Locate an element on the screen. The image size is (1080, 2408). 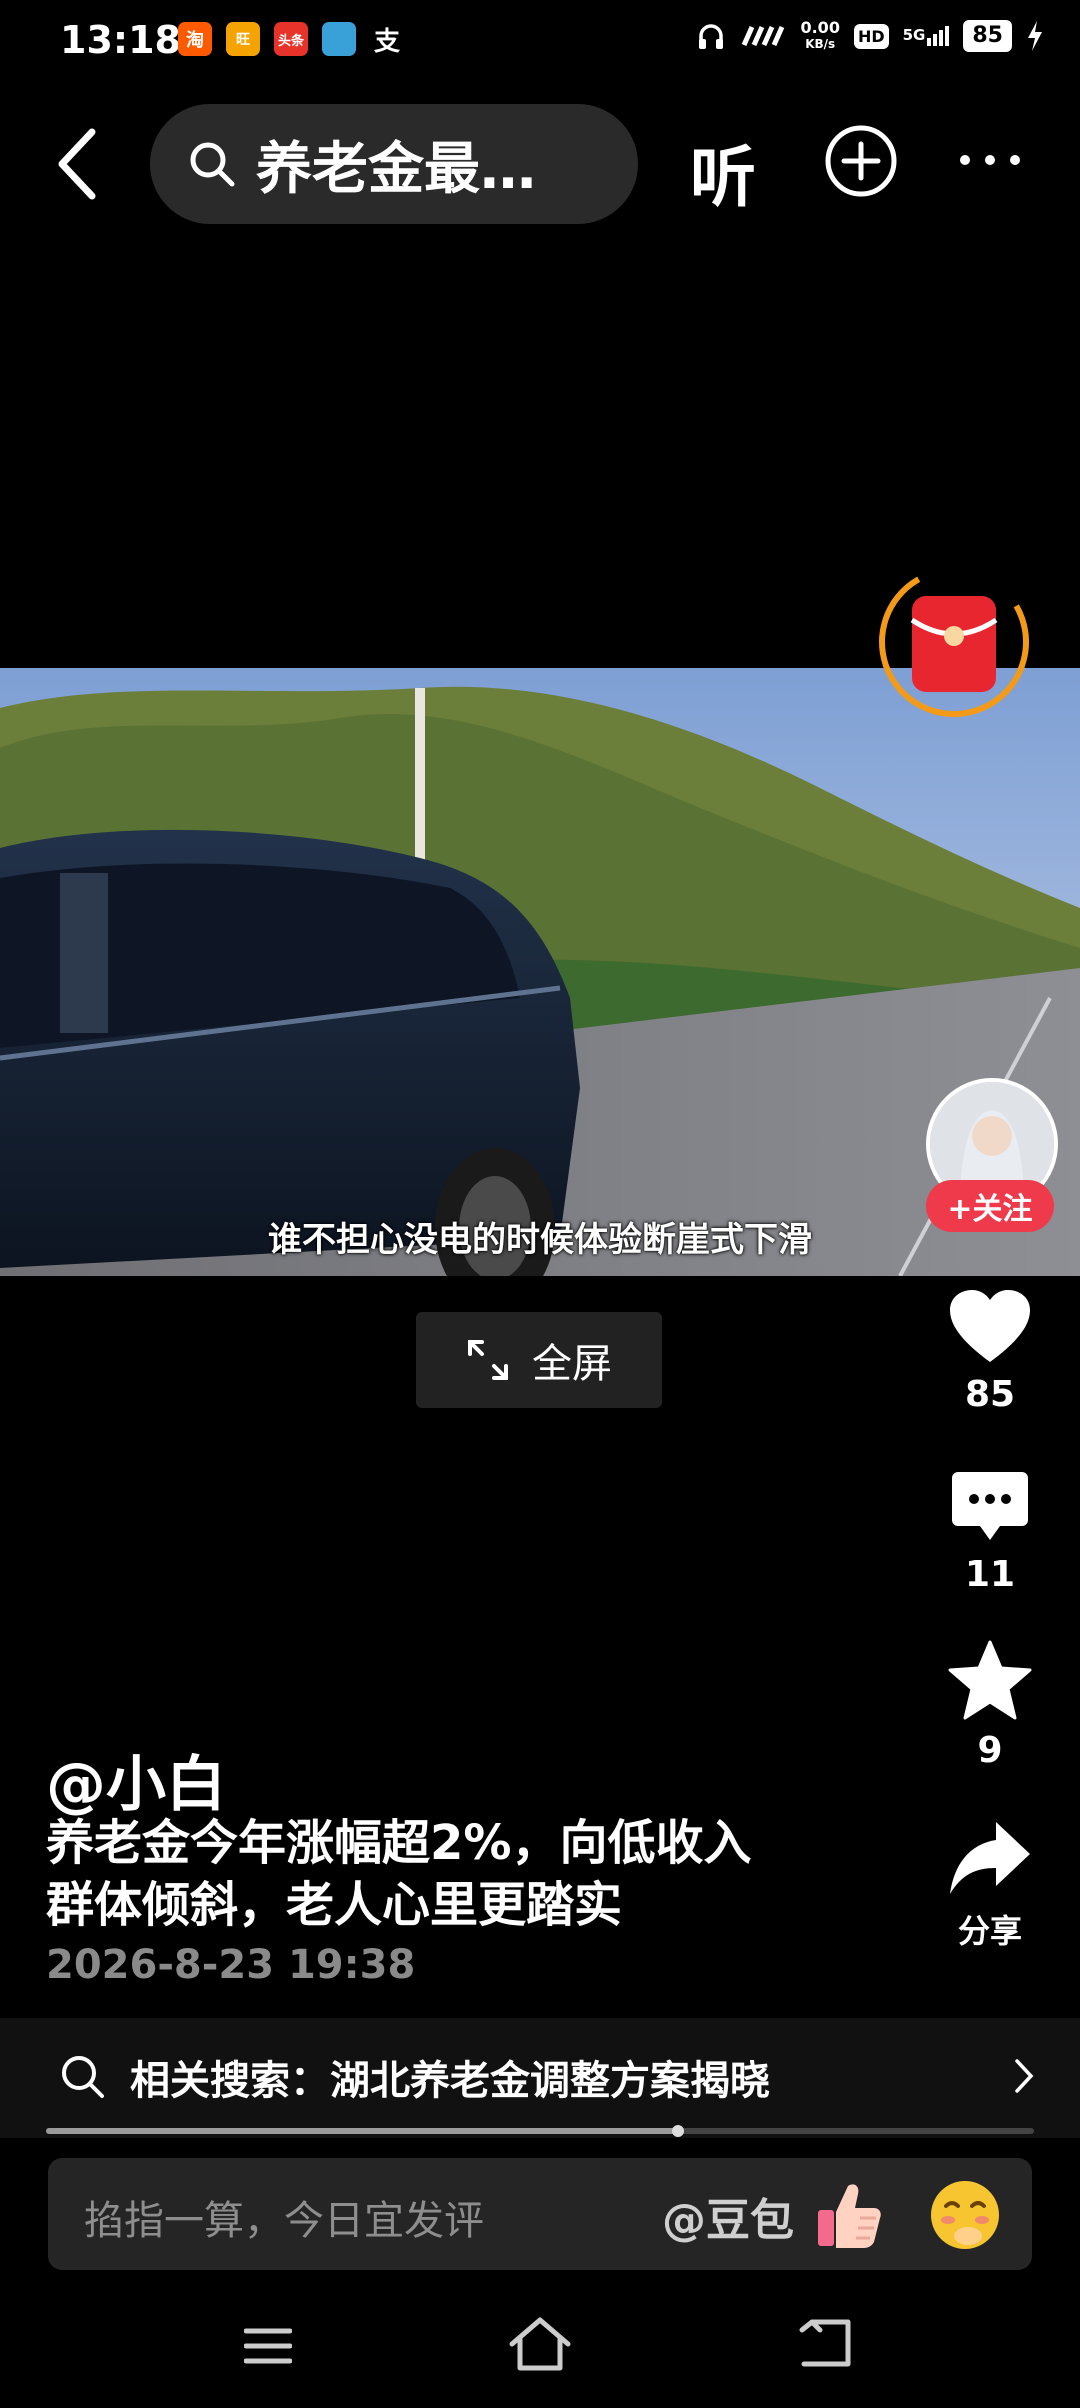
progress-fill is located at coordinates (362, 2131).